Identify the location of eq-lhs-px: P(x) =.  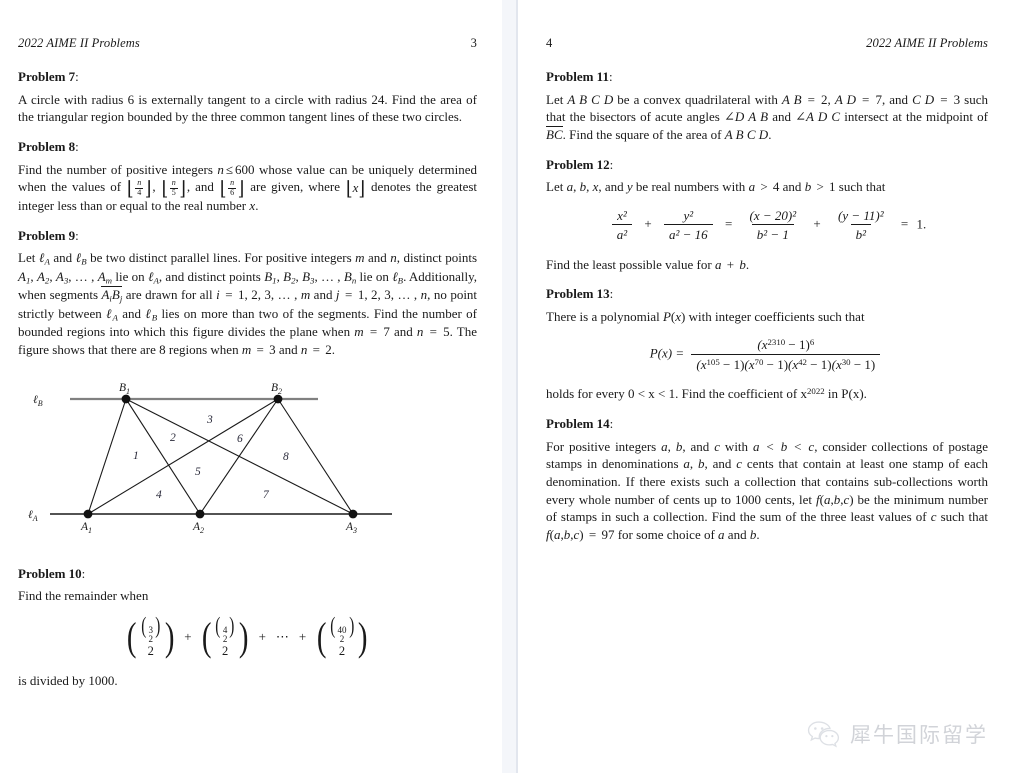
(667, 353).